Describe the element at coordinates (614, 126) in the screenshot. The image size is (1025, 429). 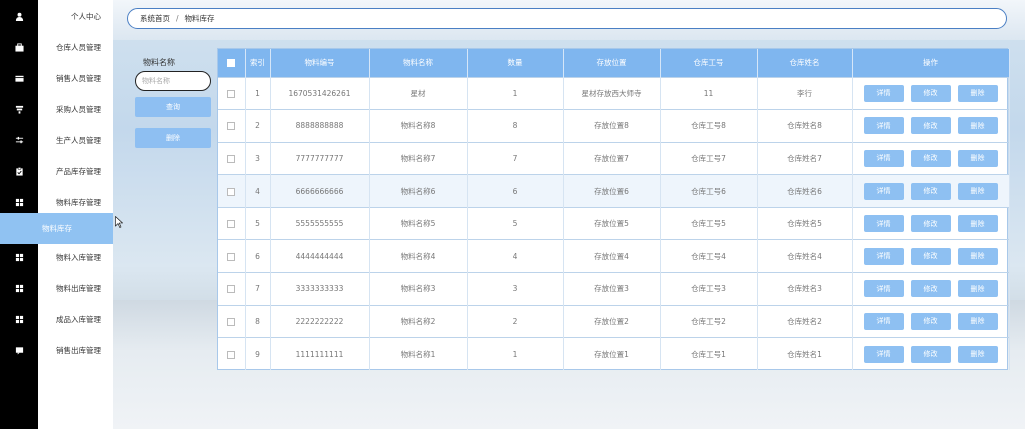
I see `table-row: 2 8888888888 物料名称8 8 存放位置8 仓库工号8 仓库姓名8 详情 修改 删除` at that location.